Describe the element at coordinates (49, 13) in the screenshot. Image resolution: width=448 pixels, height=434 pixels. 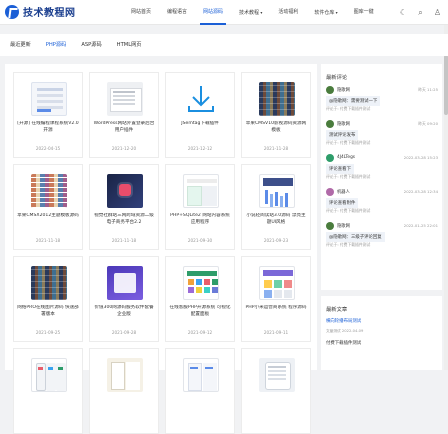
I see `logo-text: 技术教程网` at that location.